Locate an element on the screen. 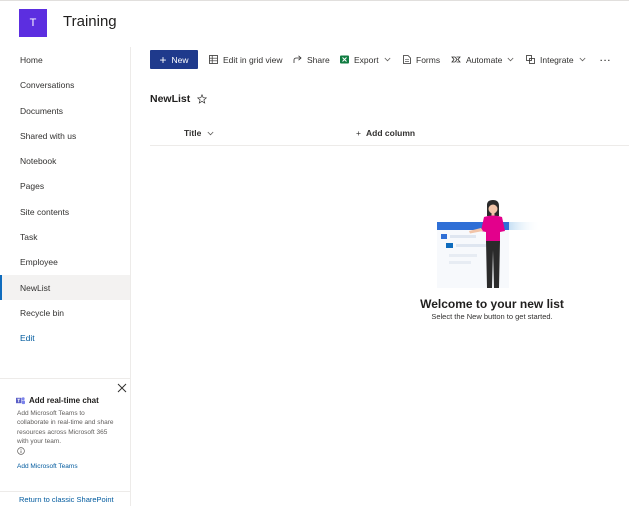 The height and width of the screenshot is (506, 629). empty-state-subtitle: Select the New button to get started. is located at coordinates (492, 316).